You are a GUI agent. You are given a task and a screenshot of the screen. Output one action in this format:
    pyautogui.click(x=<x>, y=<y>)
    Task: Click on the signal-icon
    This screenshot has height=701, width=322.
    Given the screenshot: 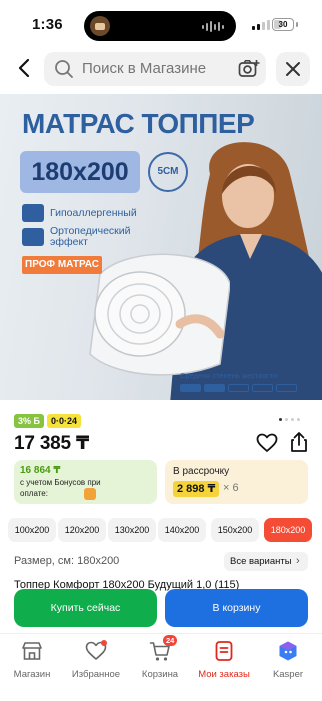 What is the action you would take?
    pyautogui.click(x=261, y=25)
    